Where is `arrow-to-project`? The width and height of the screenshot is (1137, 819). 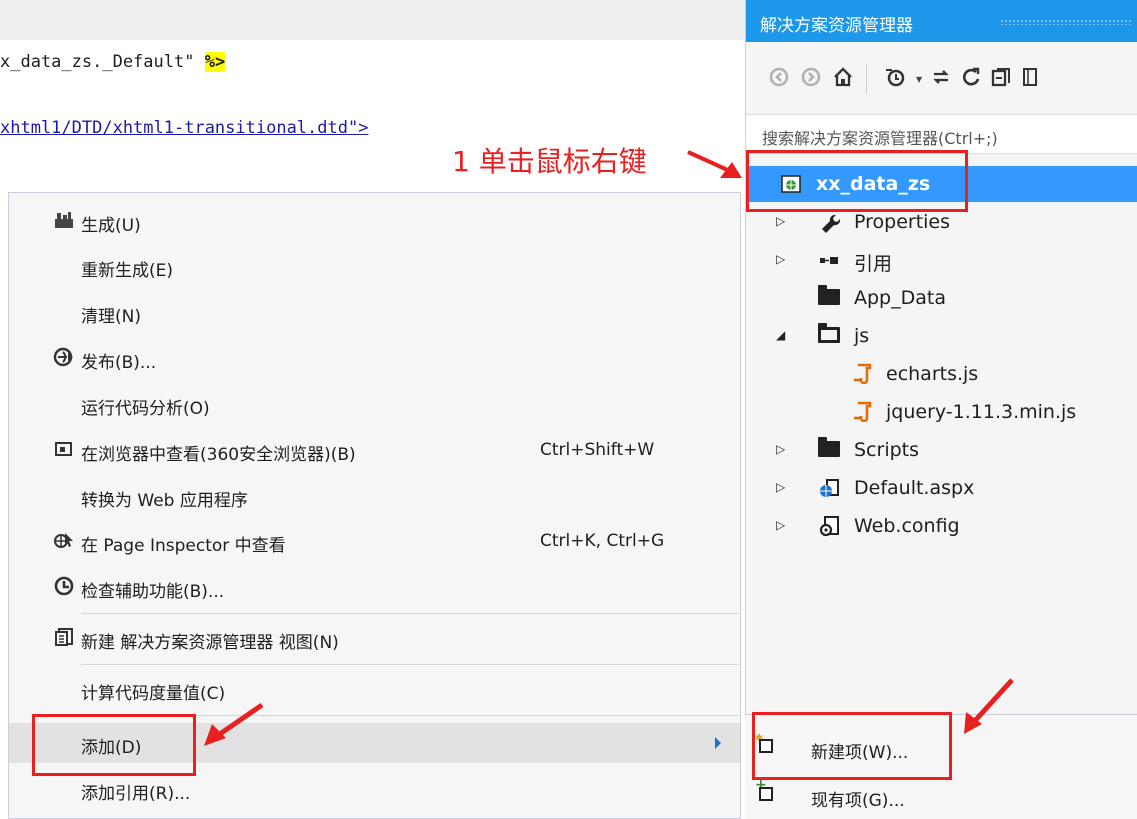 arrow-to-project is located at coordinates (714, 164).